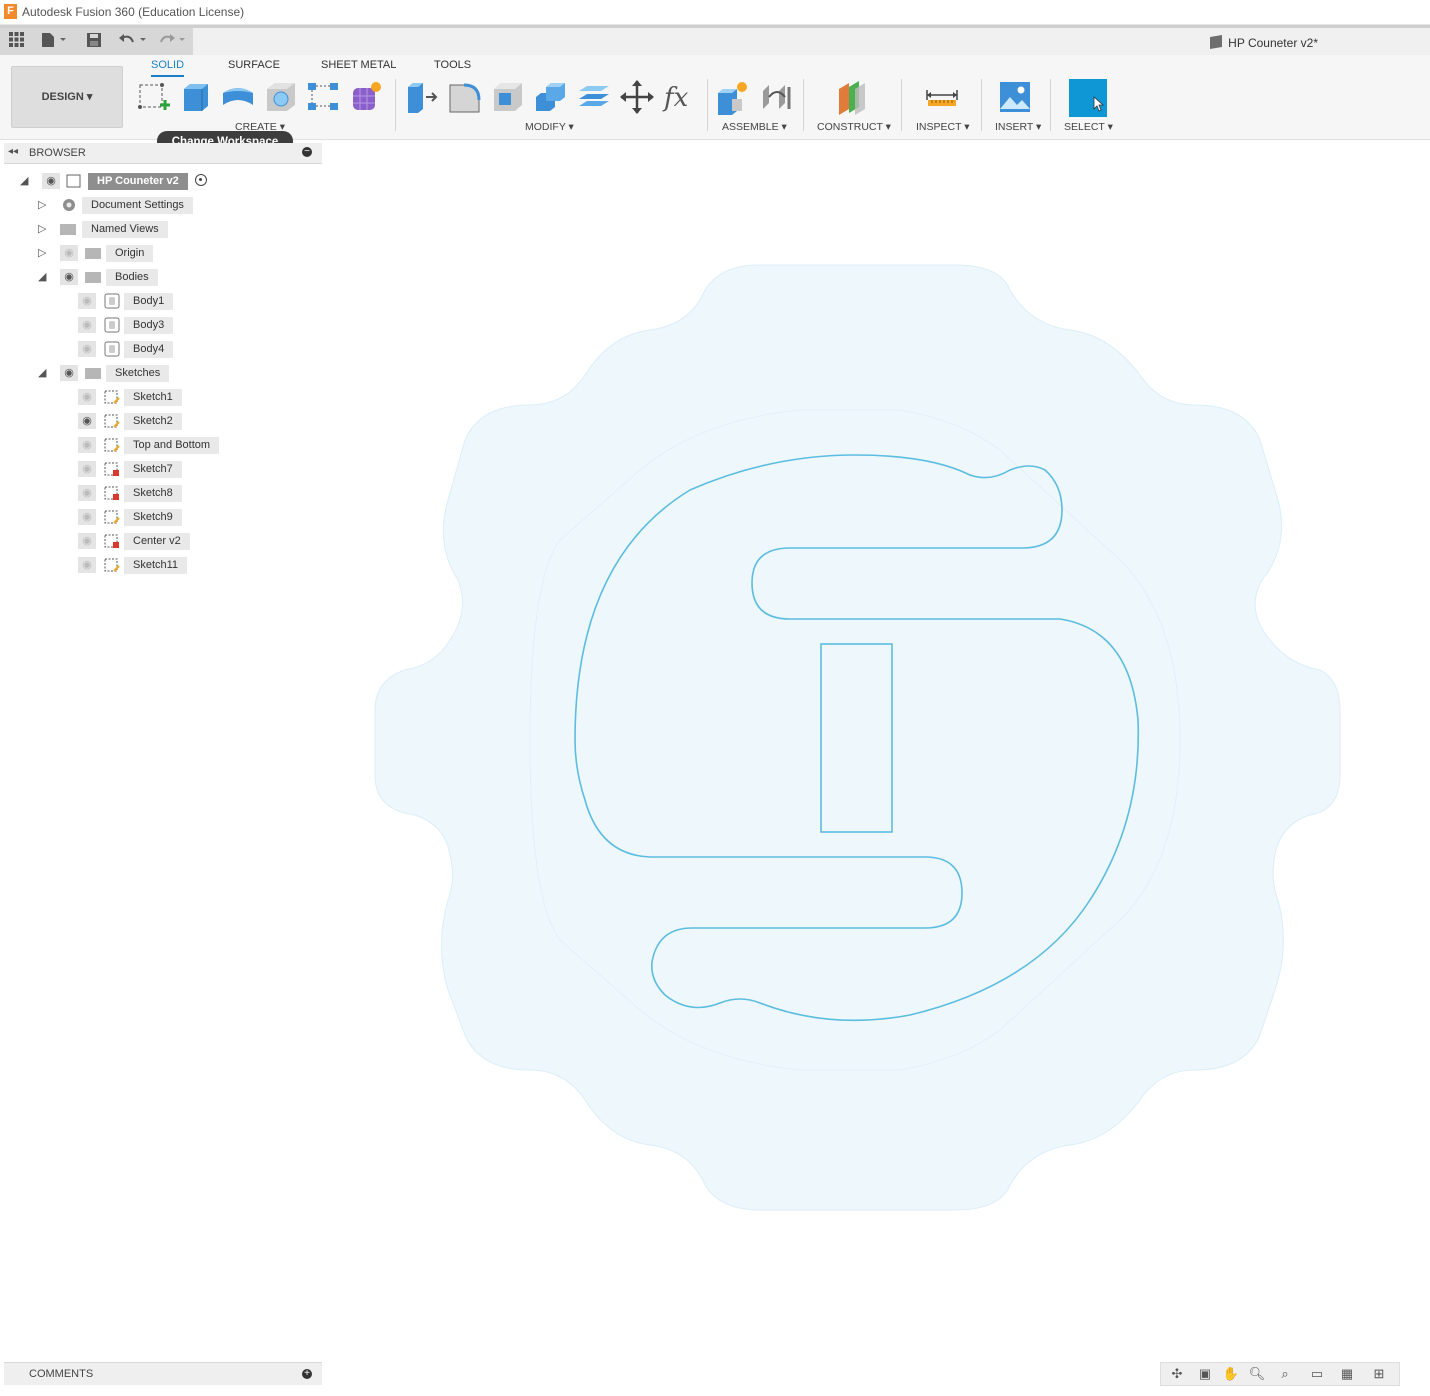 The width and height of the screenshot is (1430, 1396). Describe the element at coordinates (733, 97) in the screenshot. I see `new-component-icon` at that location.